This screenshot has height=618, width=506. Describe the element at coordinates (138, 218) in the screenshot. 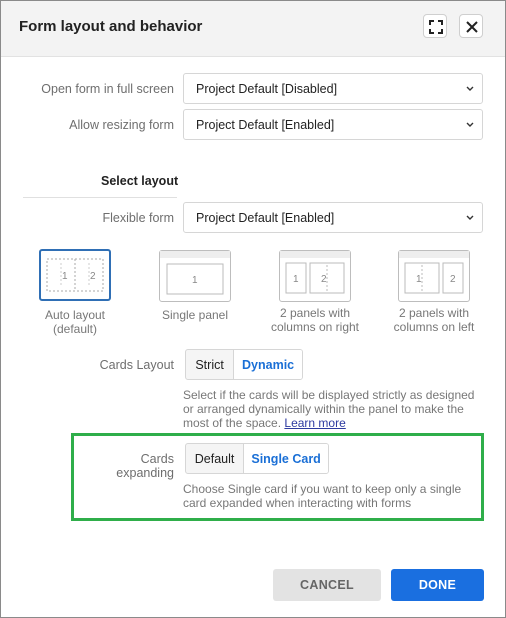

I see `flexible-form-label: Flexible form` at that location.